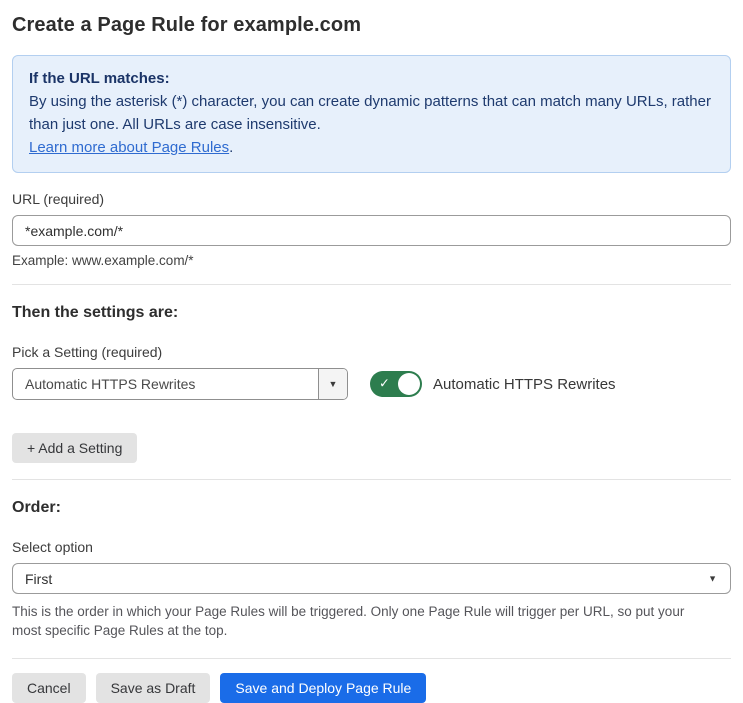 This screenshot has height=703, width=743. I want to click on url-example-helper: Example: www.example.com/*, so click(103, 260).